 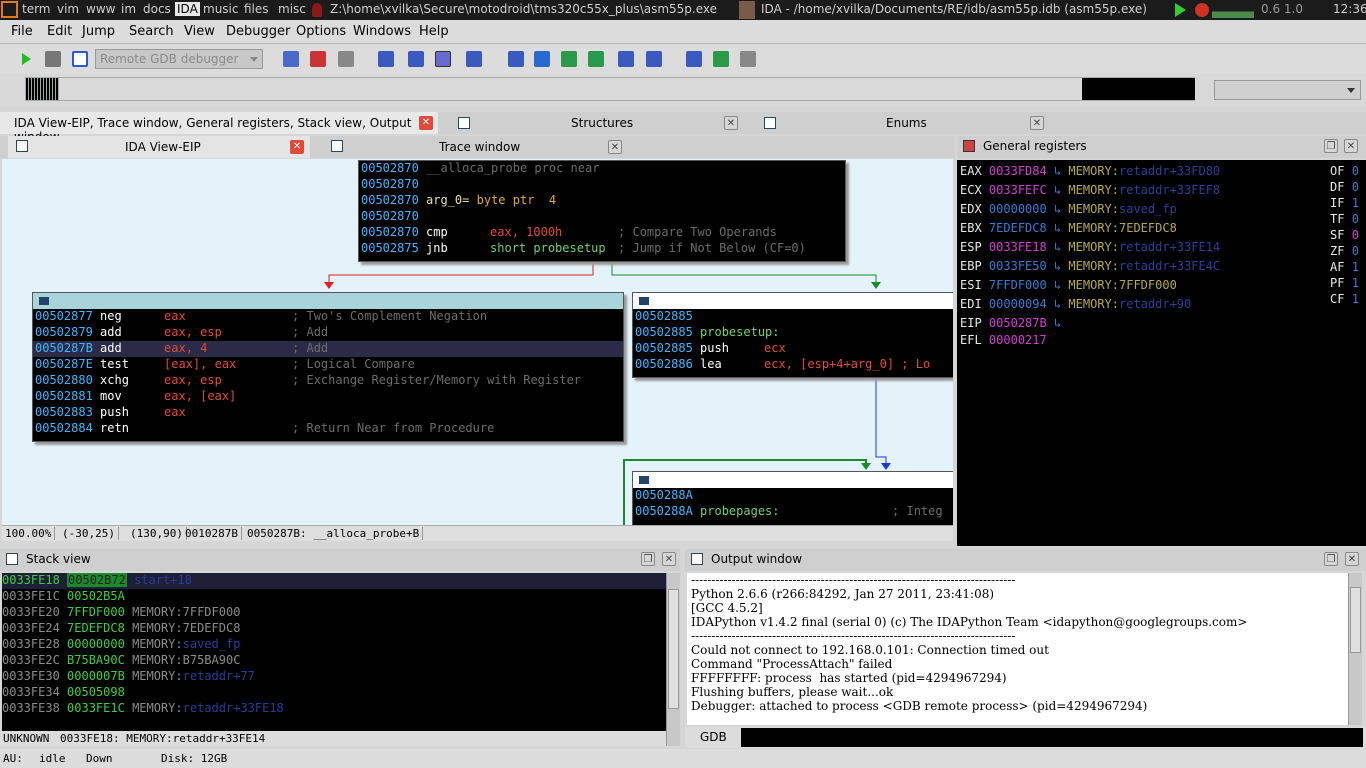 I want to click on trace-icon, so click(x=542, y=59).